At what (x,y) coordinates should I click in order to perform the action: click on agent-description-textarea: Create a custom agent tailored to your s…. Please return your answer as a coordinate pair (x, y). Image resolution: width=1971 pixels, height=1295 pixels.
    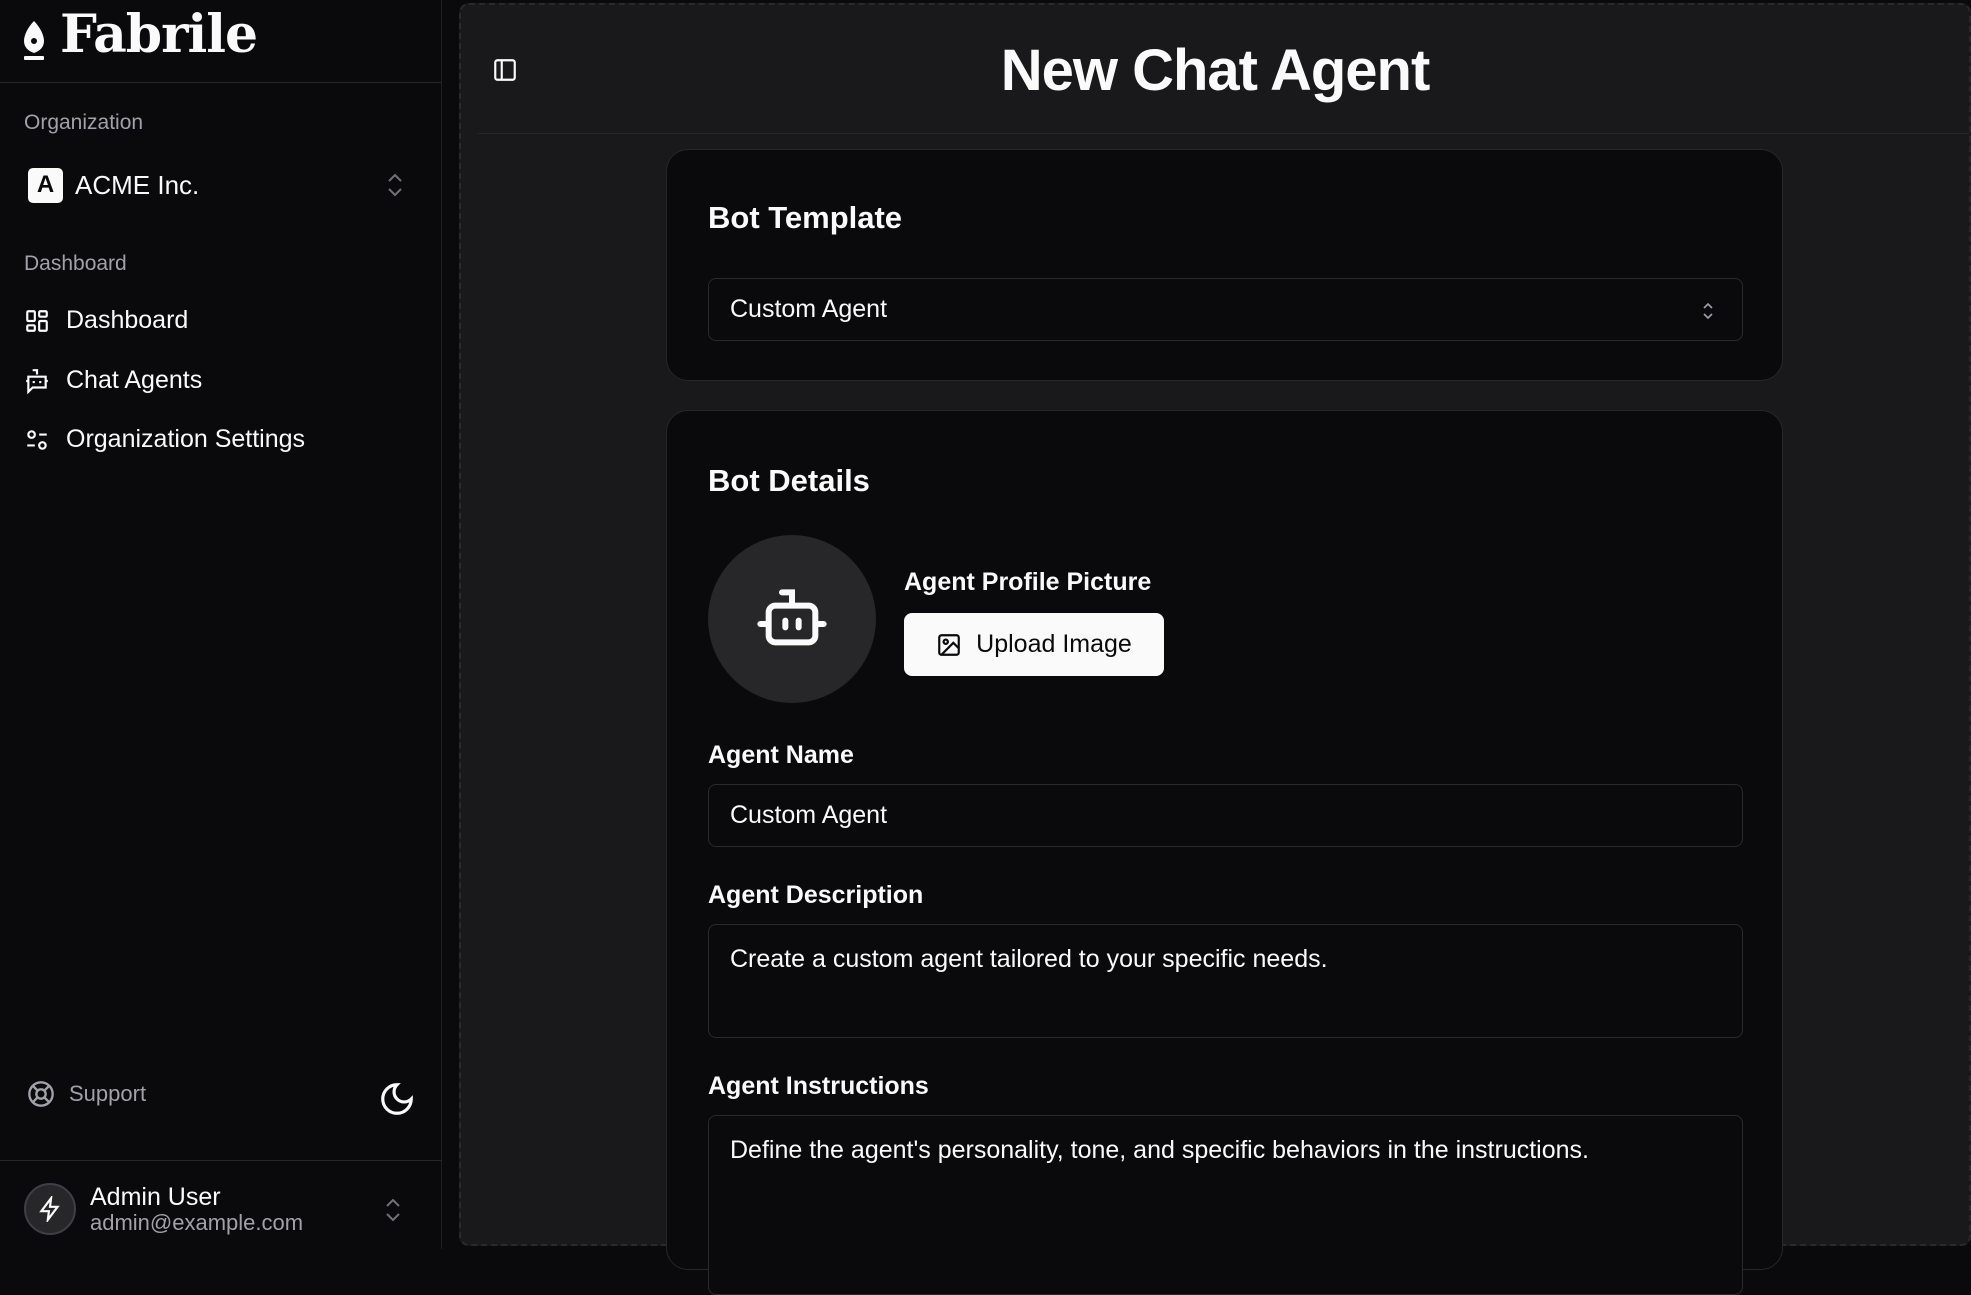
    Looking at the image, I should click on (1225, 981).